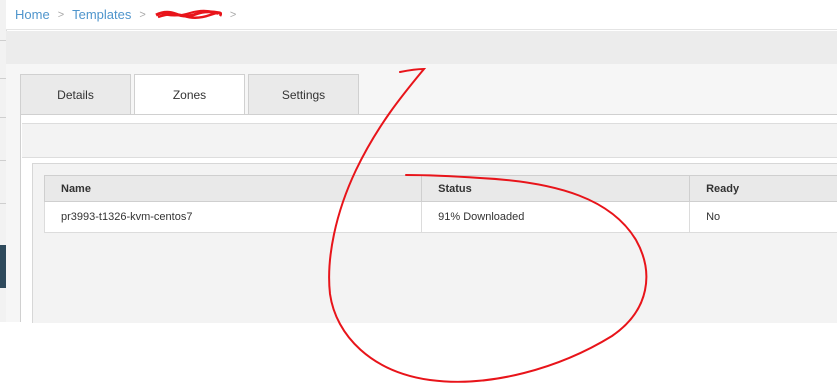 This screenshot has height=385, width=837. I want to click on column-header-status: Status, so click(556, 188).